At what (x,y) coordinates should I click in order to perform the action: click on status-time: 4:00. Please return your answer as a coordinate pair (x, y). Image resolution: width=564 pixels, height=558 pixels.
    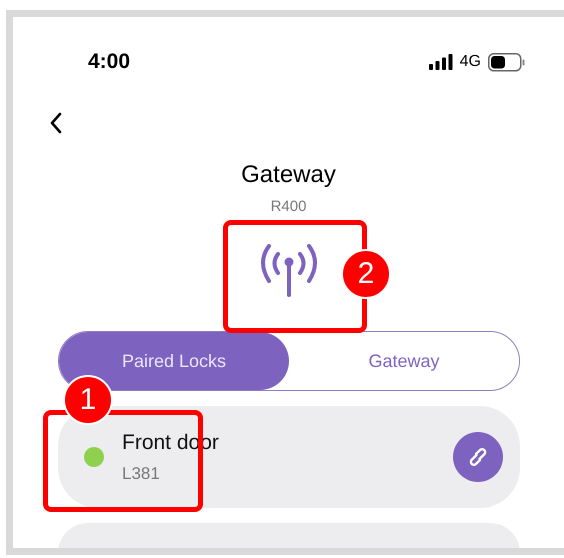
    Looking at the image, I should click on (109, 62).